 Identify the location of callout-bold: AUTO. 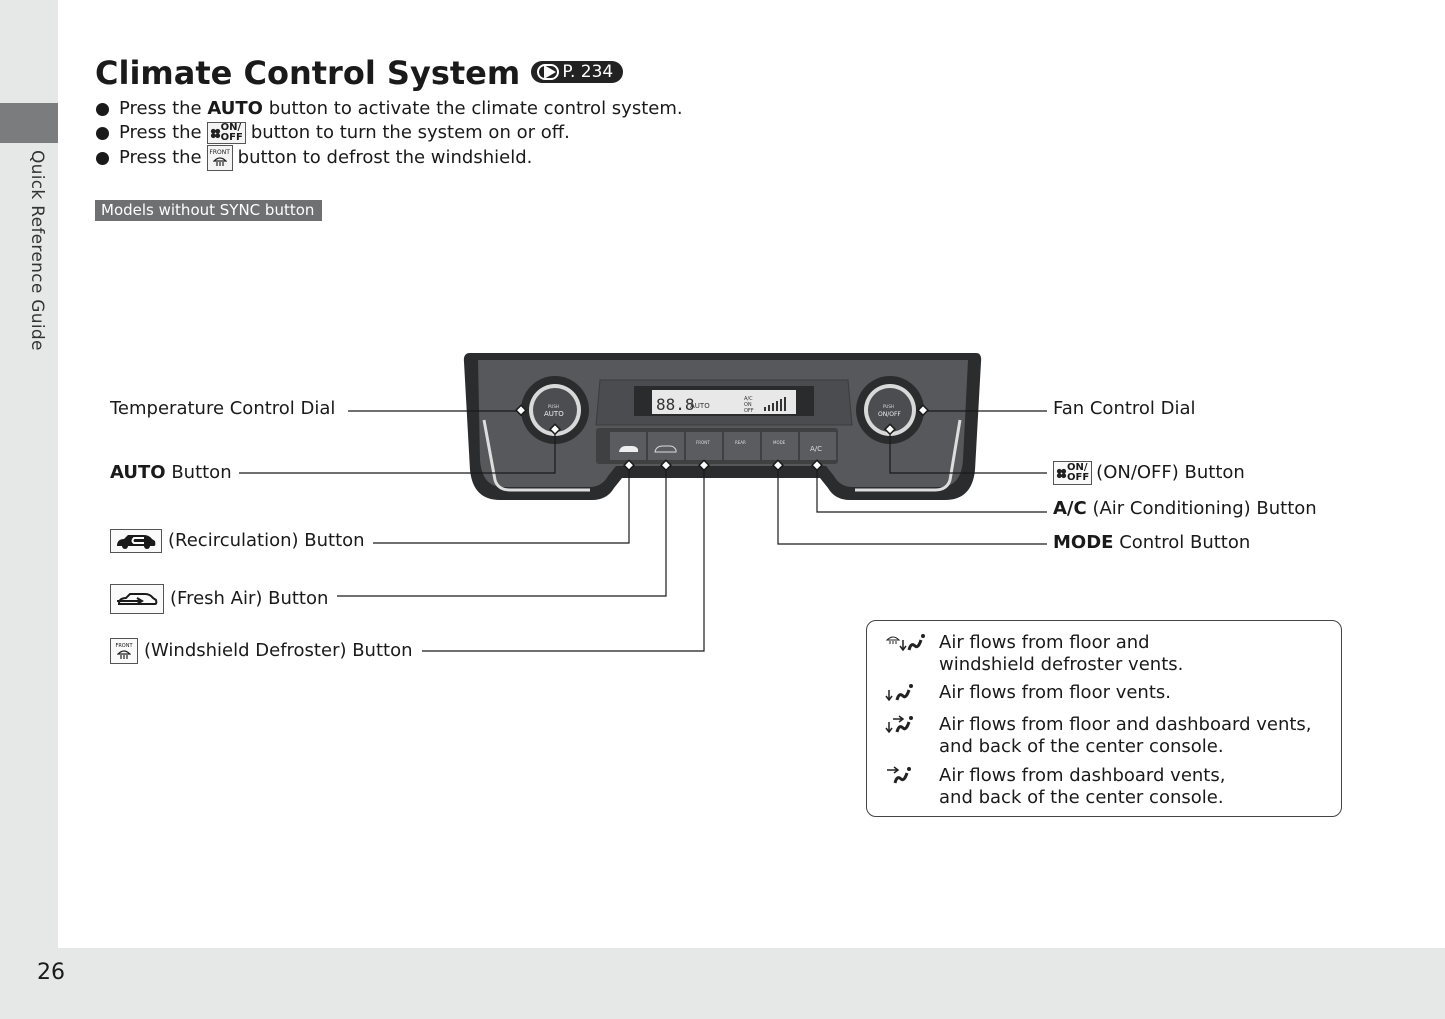
(138, 472).